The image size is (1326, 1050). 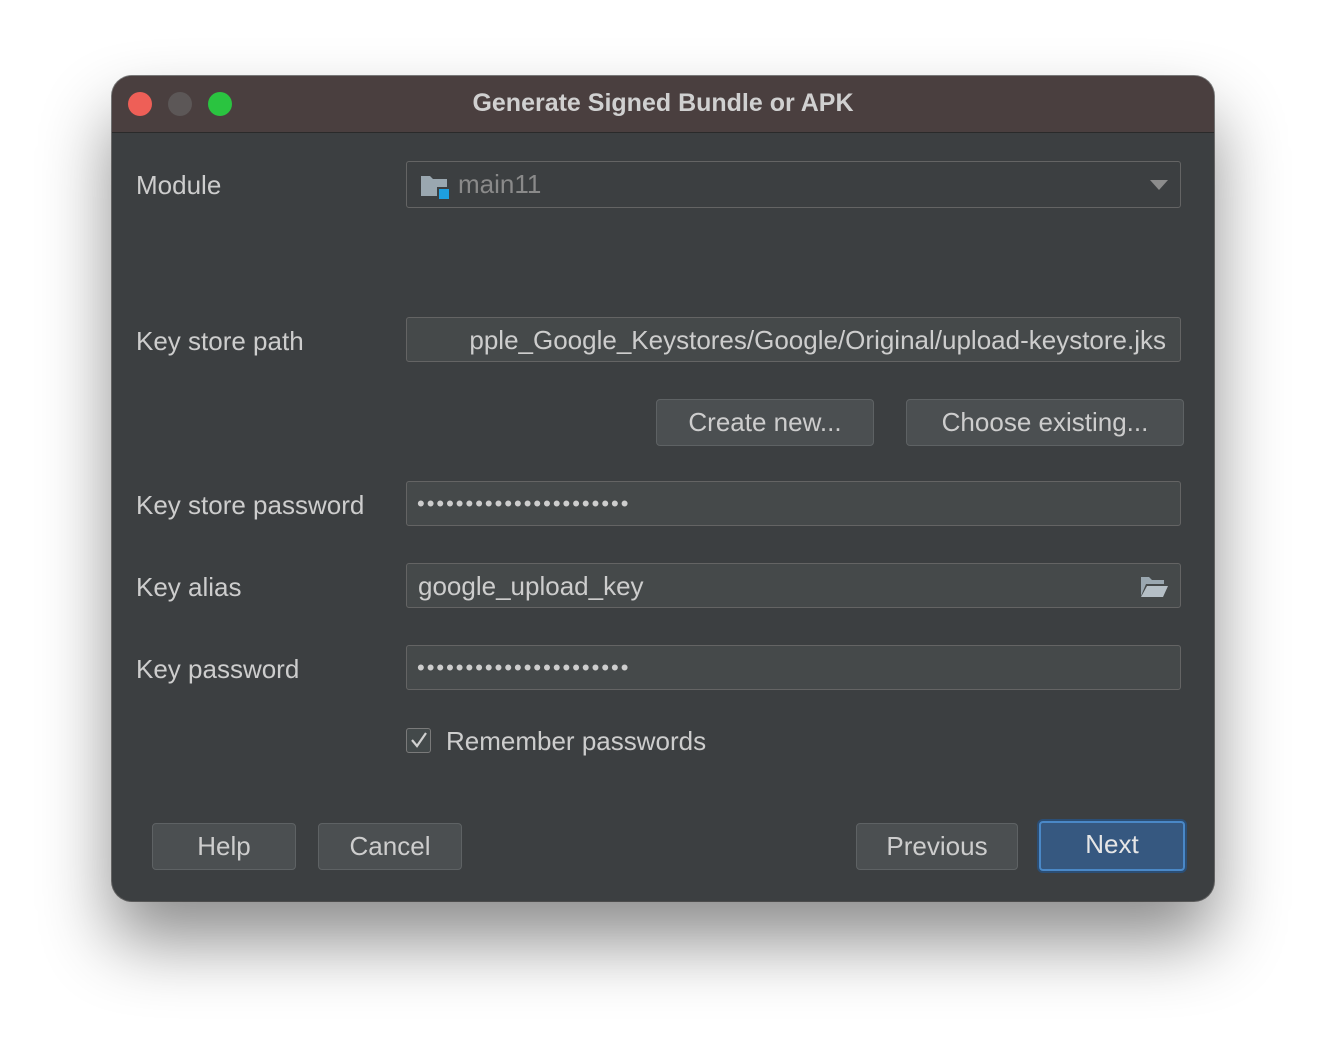 What do you see at coordinates (937, 846) in the screenshot?
I see `previous-button: Previous` at bounding box center [937, 846].